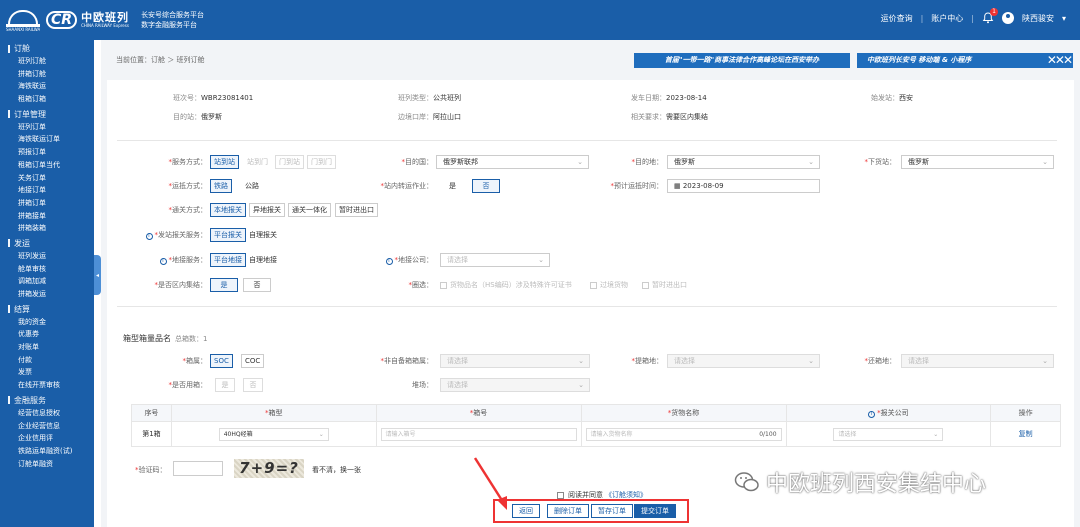  I want to click on dep-customs-self: 自理报关, so click(263, 235).